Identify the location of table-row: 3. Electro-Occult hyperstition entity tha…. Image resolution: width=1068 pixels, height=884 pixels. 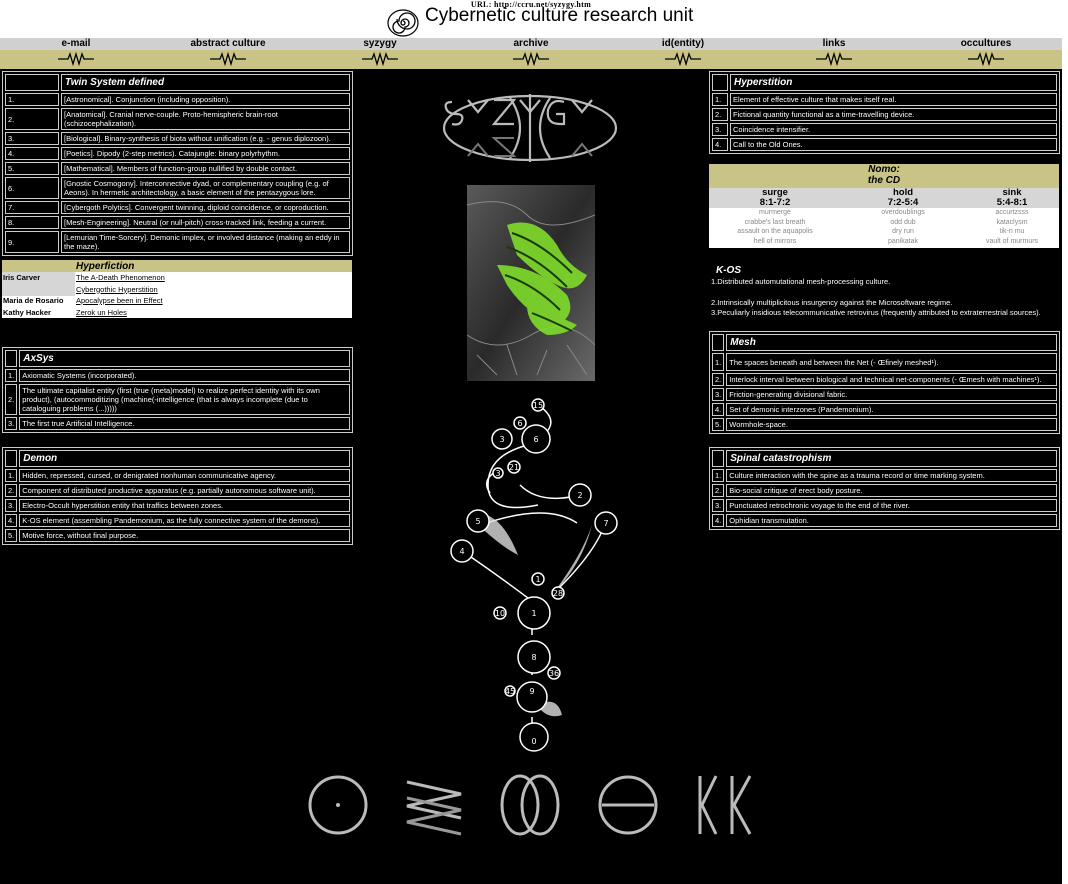
(177, 505).